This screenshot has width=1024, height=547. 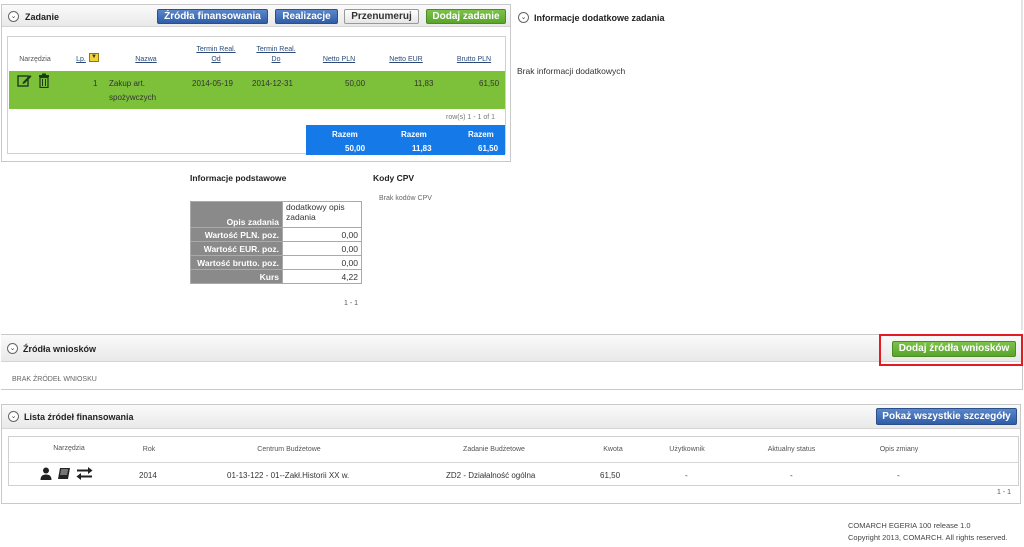 What do you see at coordinates (687, 449) in the screenshot?
I see `col-uzytkownik: Użytkownik` at bounding box center [687, 449].